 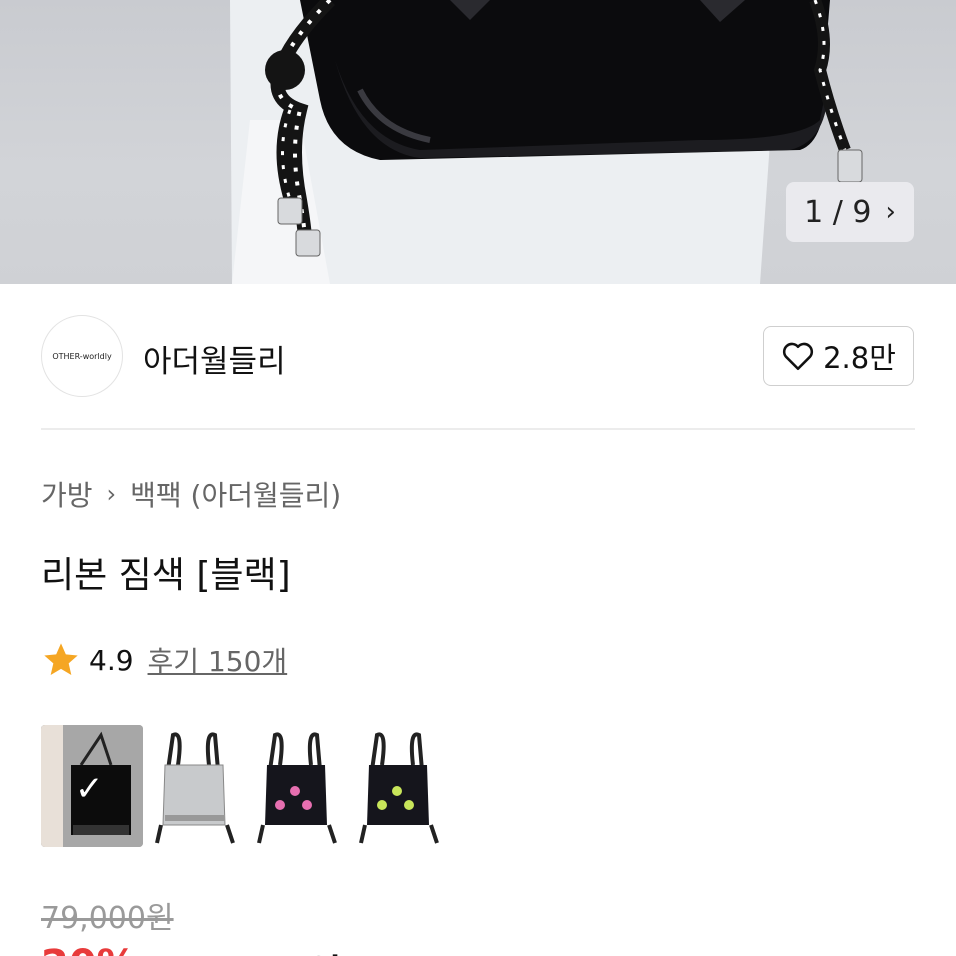 I want to click on rating-row: 4.9 후기 150개, so click(x=164, y=660).